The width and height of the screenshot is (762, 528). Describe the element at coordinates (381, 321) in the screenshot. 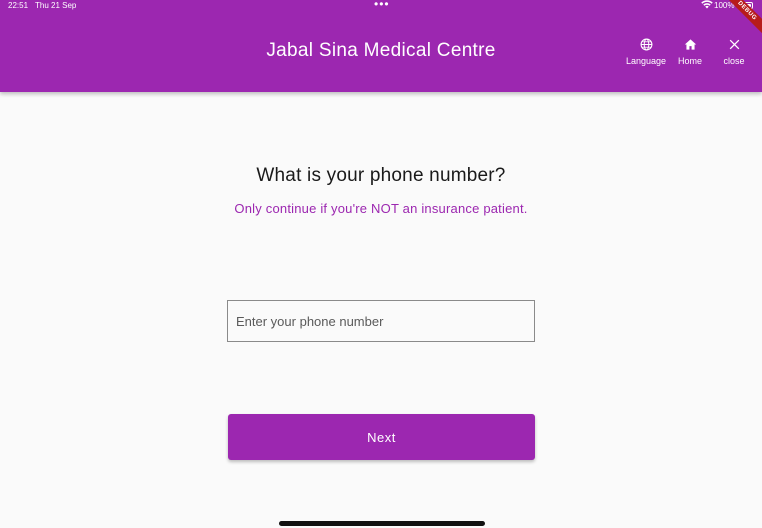

I see `phone-number-input` at that location.